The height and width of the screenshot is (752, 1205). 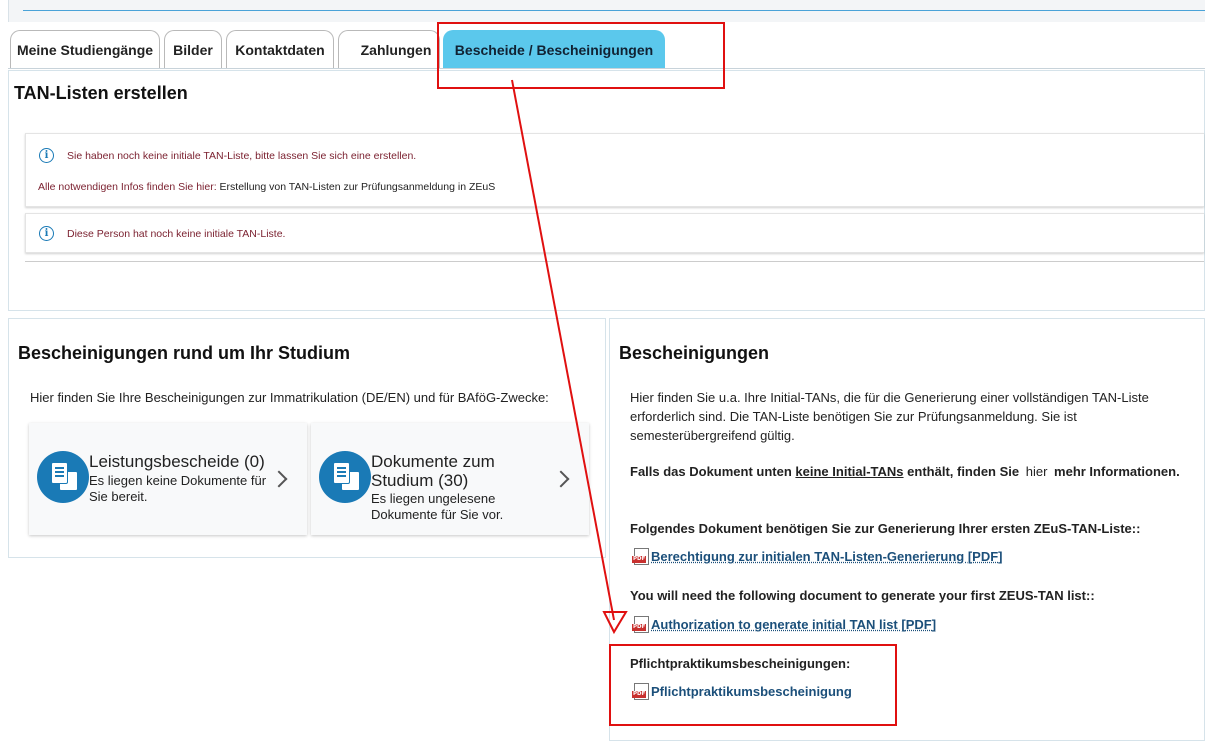 What do you see at coordinates (751, 691) in the screenshot?
I see `pflichtpraktikum-label: Pflichtpraktikumsbescheinigung` at bounding box center [751, 691].